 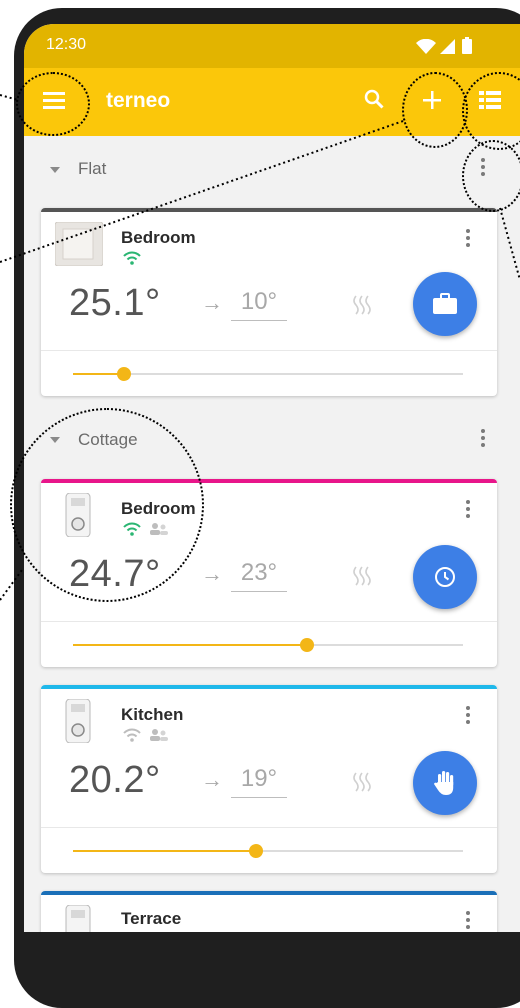 What do you see at coordinates (269, 911) in the screenshot?
I see `device-card-cottage-terrace: Terrace` at bounding box center [269, 911].